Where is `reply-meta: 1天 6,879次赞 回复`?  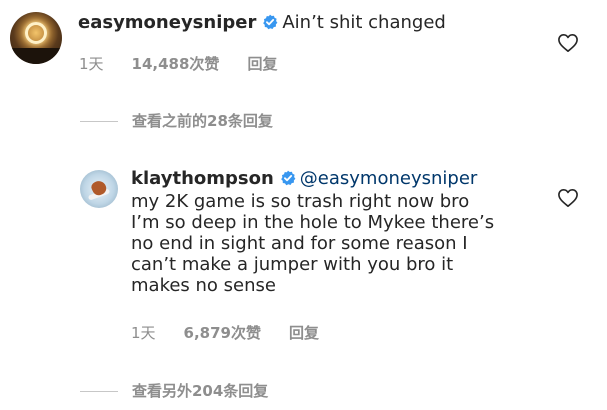
reply-meta: 1天 6,879次赞 回复 is located at coordinates (239, 332).